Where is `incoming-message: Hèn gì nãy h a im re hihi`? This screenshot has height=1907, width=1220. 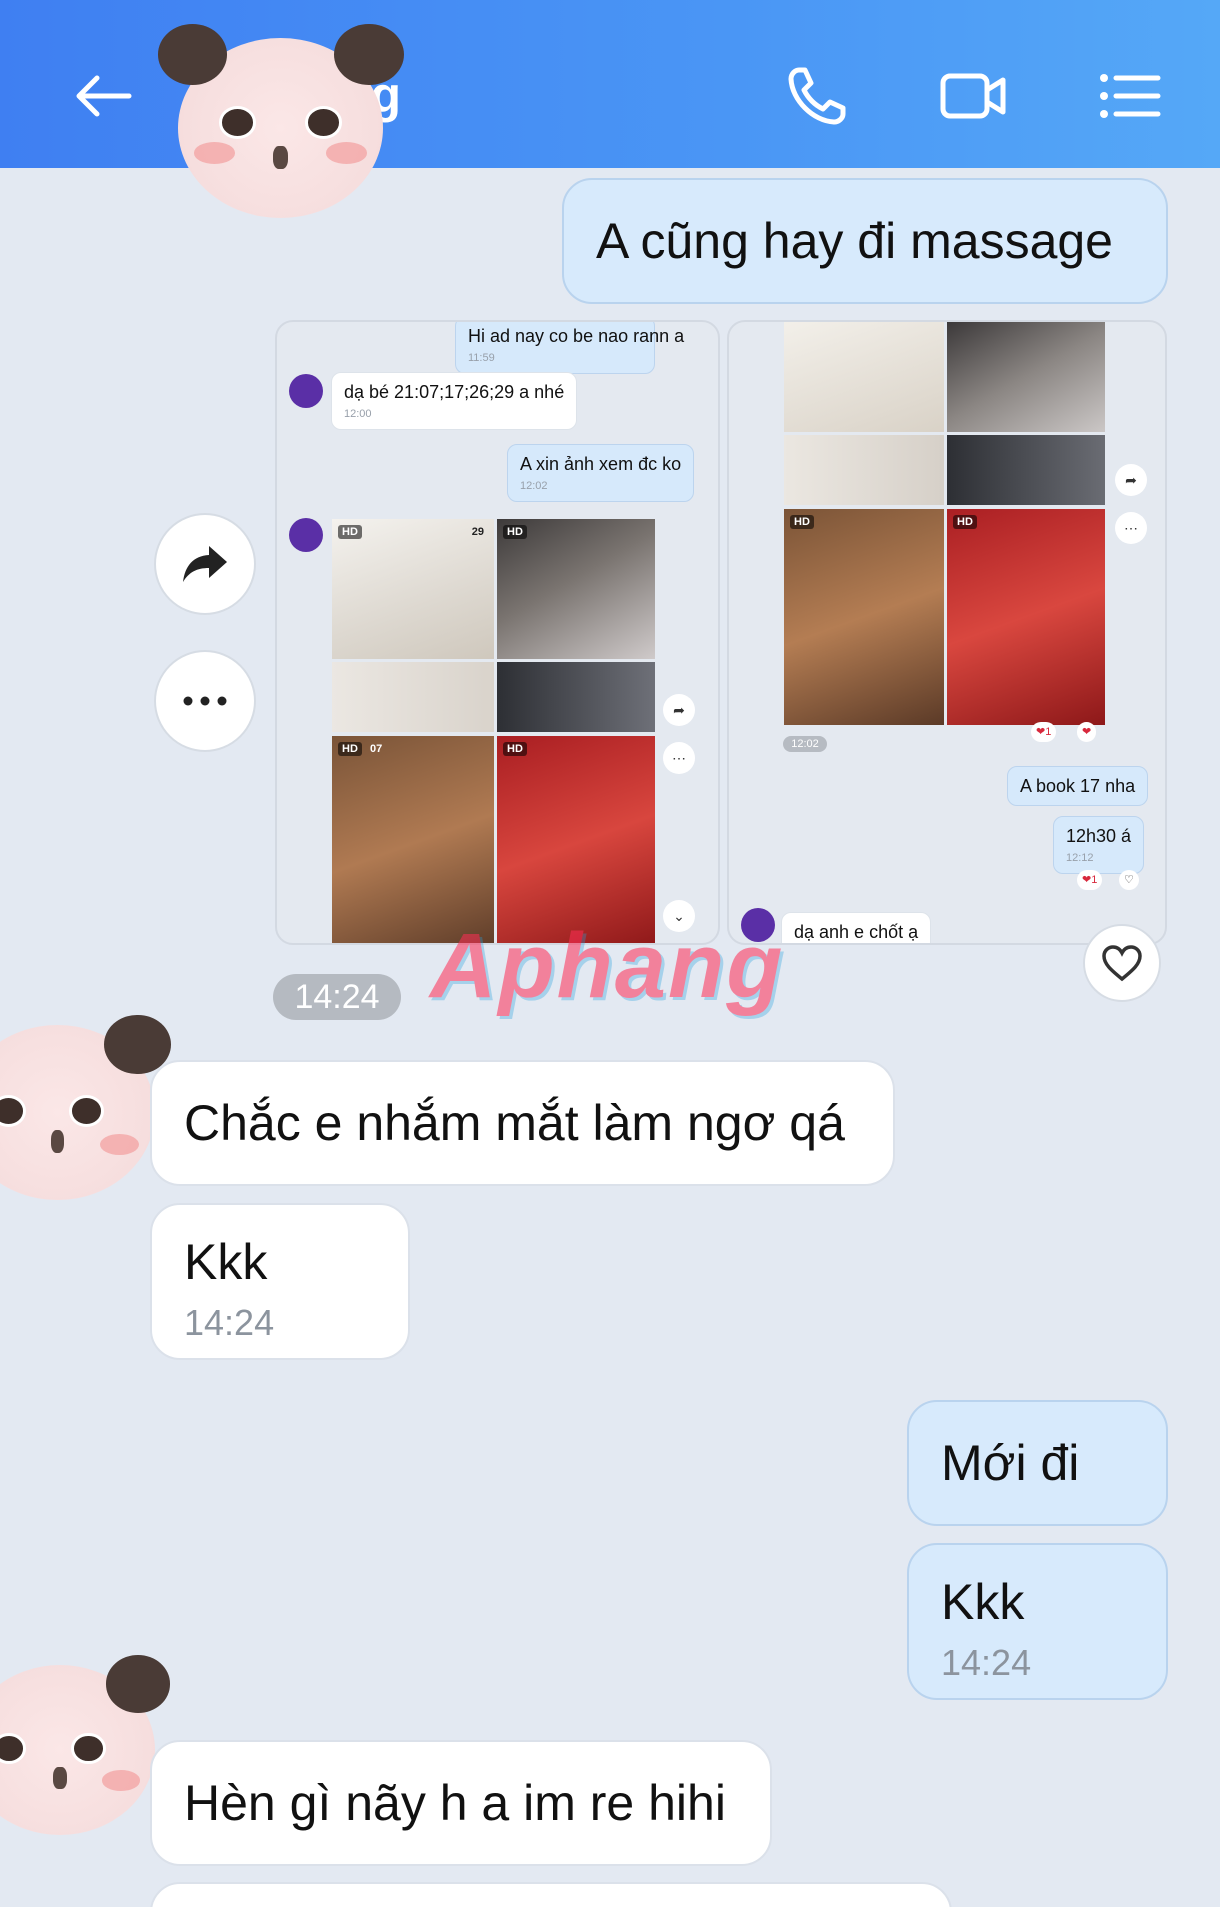
incoming-message: Hèn gì nãy h a im re hihi is located at coordinates (461, 1803).